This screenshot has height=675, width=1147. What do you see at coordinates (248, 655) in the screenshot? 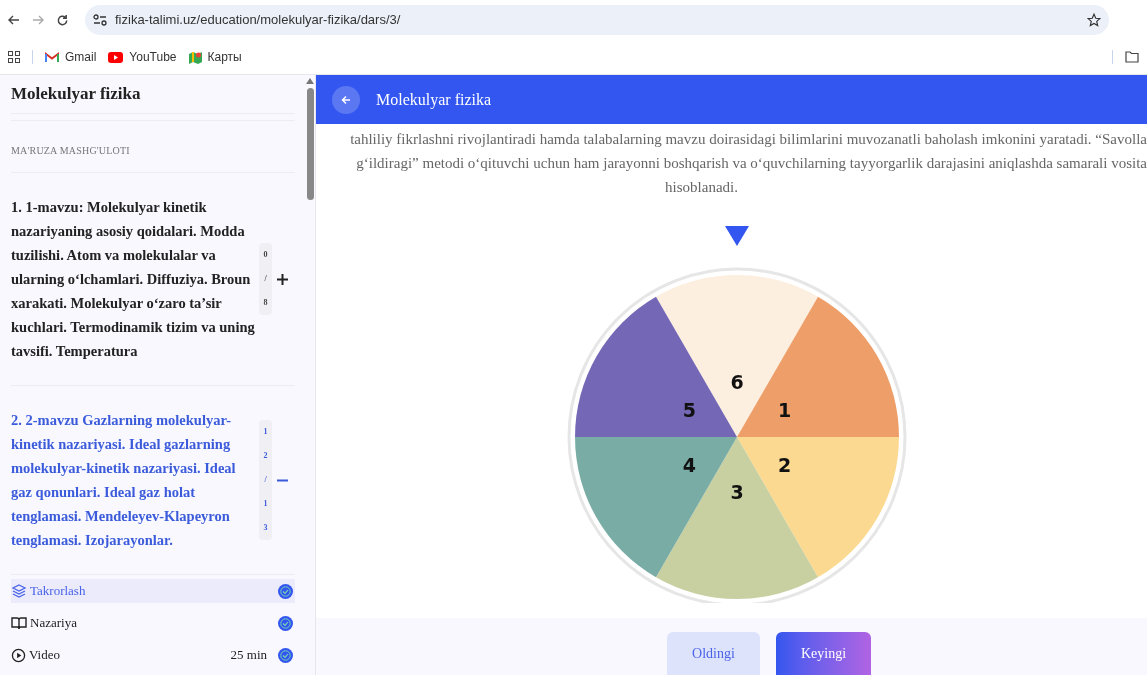
I see `duration-label: 25 min` at bounding box center [248, 655].